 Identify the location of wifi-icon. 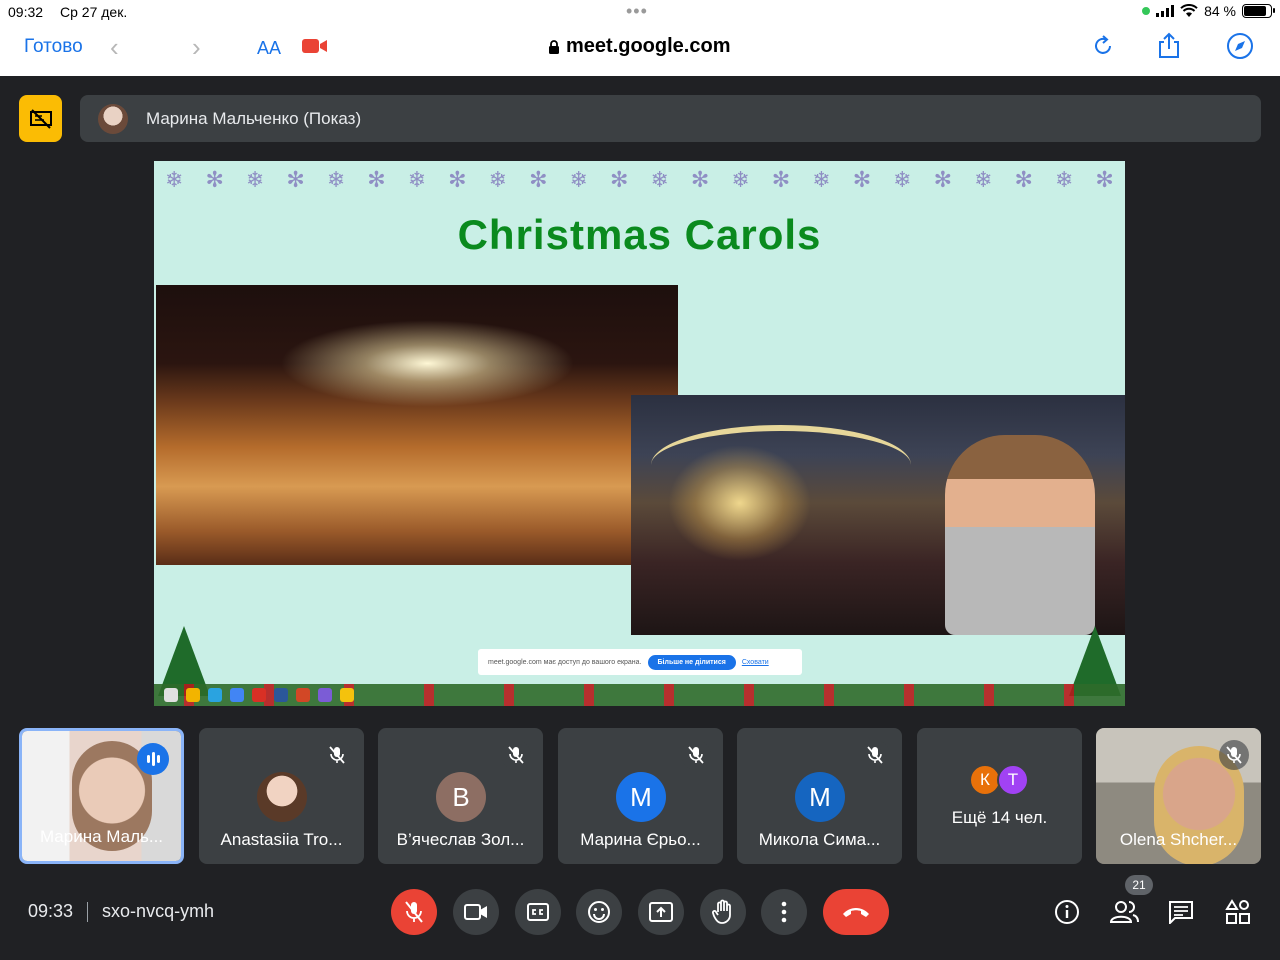
(1189, 10).